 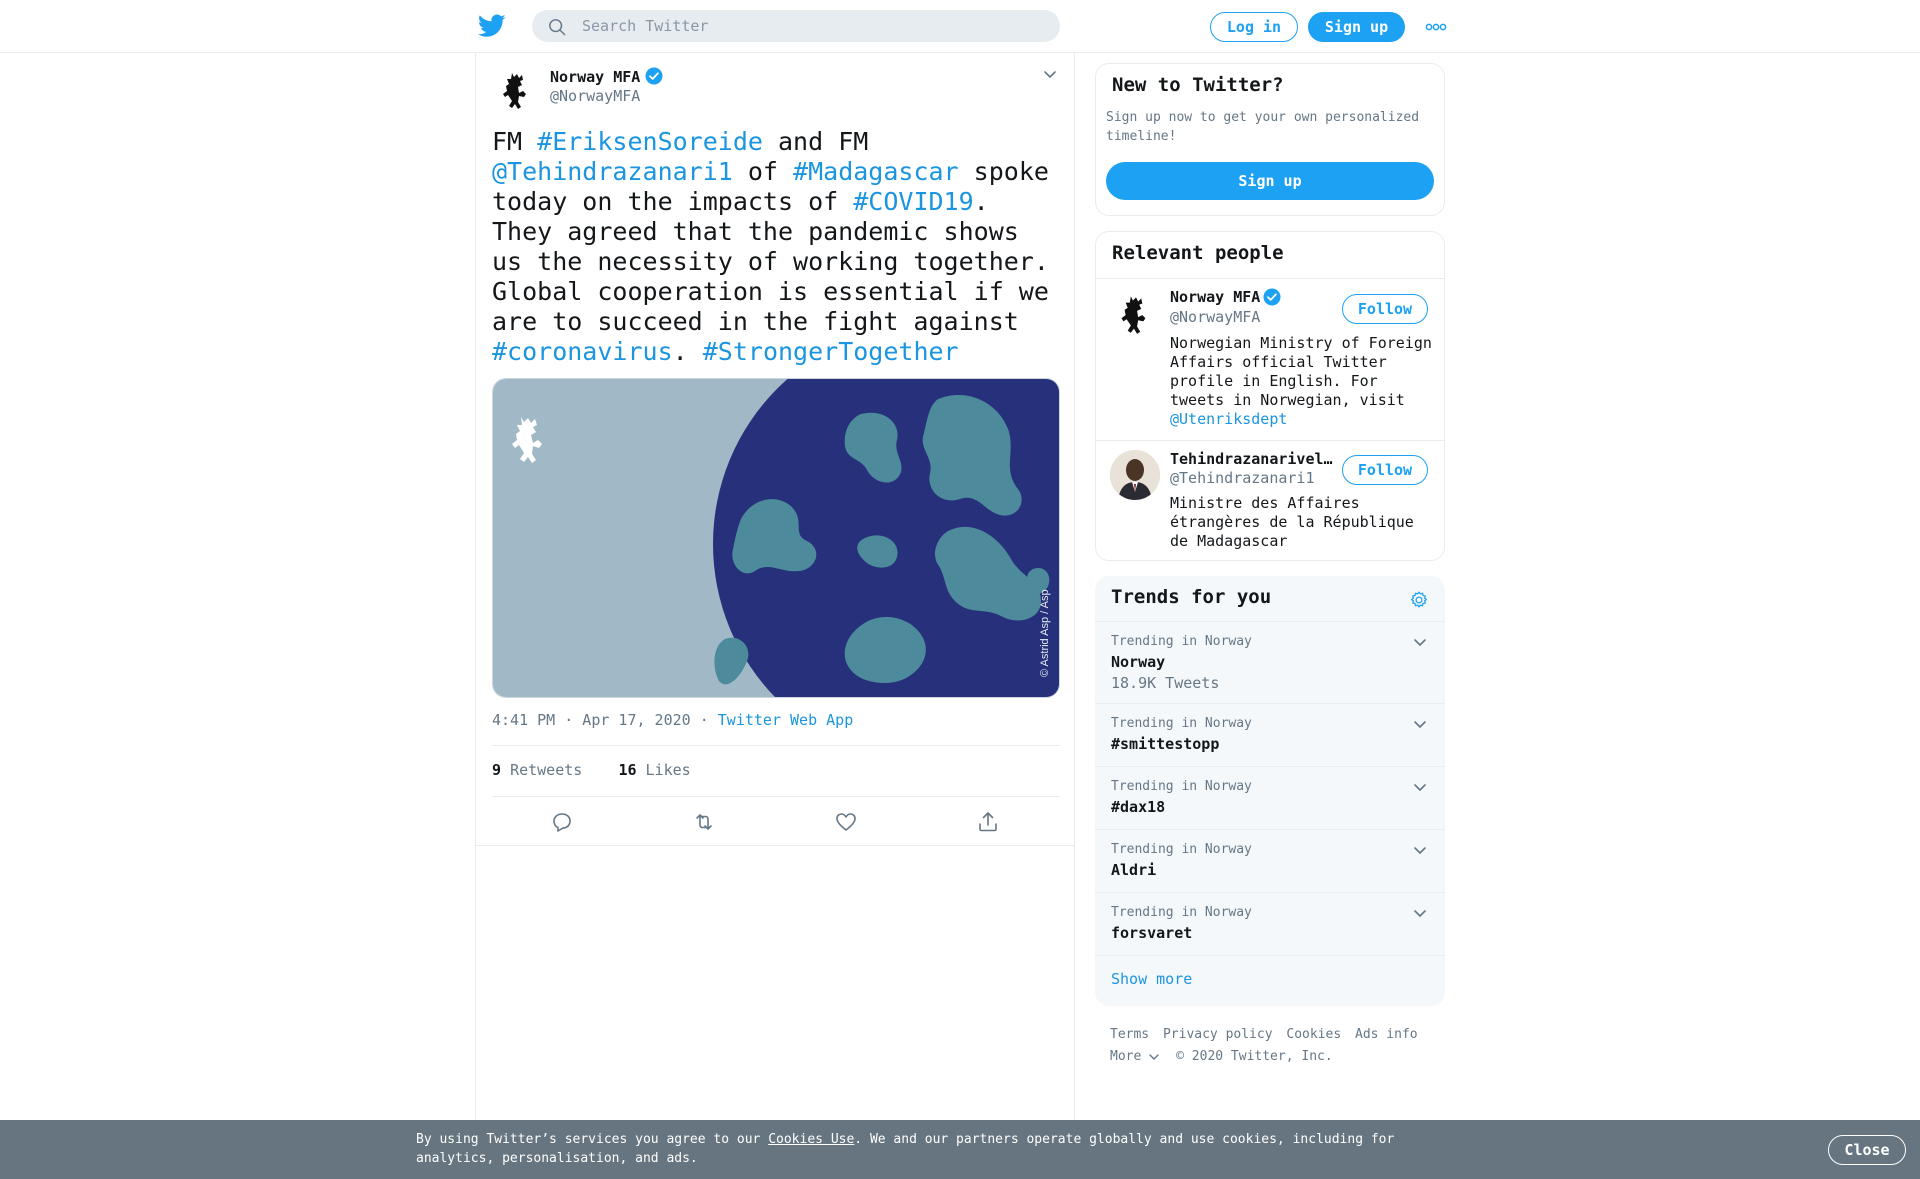 I want to click on trend-item: Trending in Norway #dax18, so click(x=1270, y=798).